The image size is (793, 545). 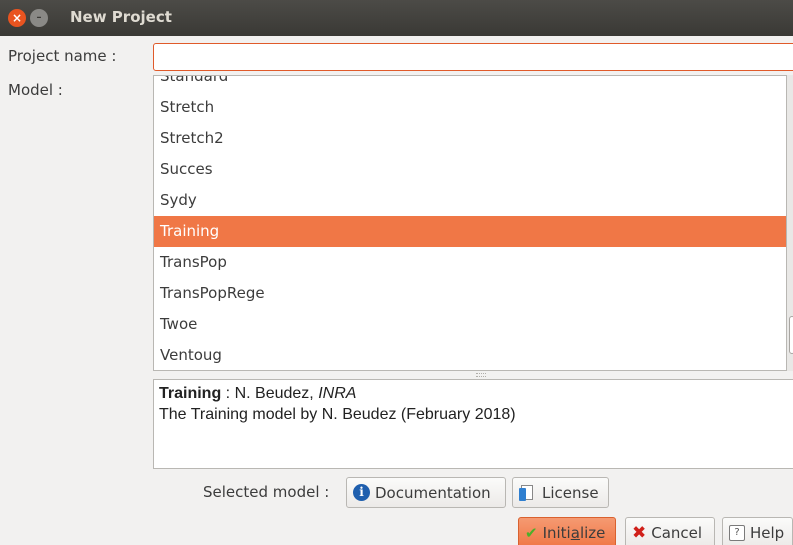 What do you see at coordinates (473, 375) in the screenshot?
I see `pane-splitter` at bounding box center [473, 375].